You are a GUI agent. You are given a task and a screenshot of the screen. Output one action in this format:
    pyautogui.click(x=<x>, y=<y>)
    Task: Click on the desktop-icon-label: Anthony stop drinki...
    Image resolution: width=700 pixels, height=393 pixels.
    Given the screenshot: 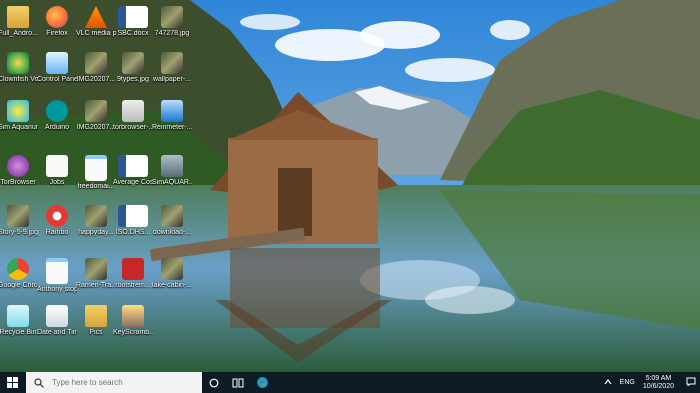 What is the action you would take?
    pyautogui.click(x=57, y=289)
    